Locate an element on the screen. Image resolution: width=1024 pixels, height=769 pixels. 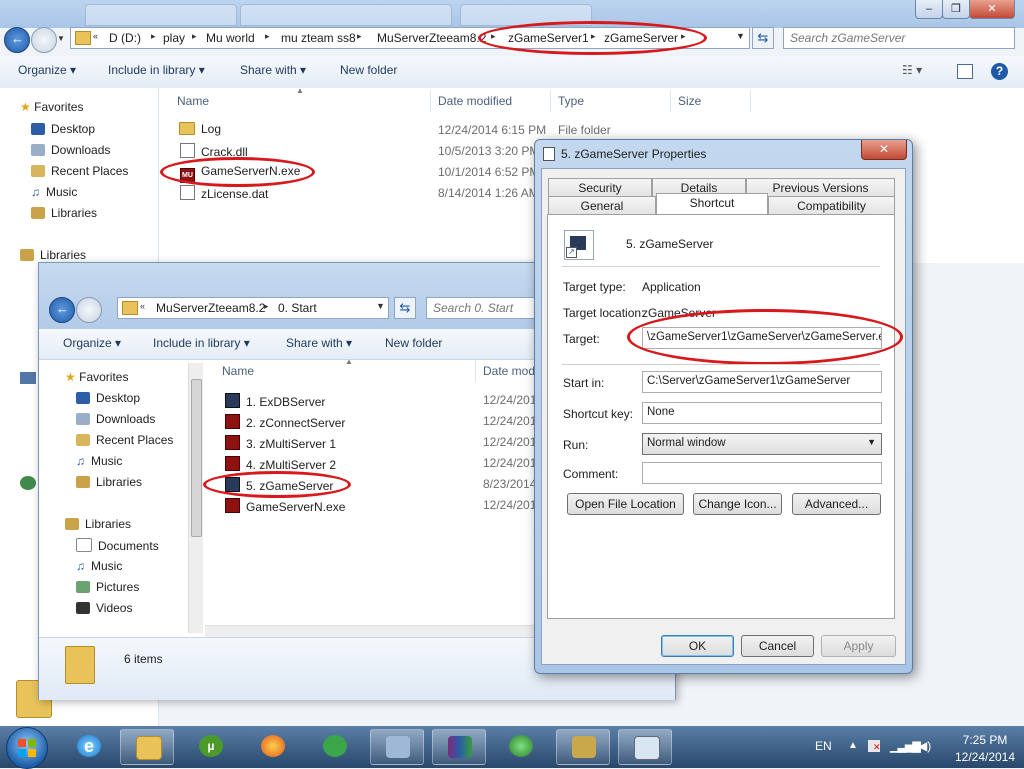
breadcrumb: mu zteam ss8 is located at coordinates (318, 38).